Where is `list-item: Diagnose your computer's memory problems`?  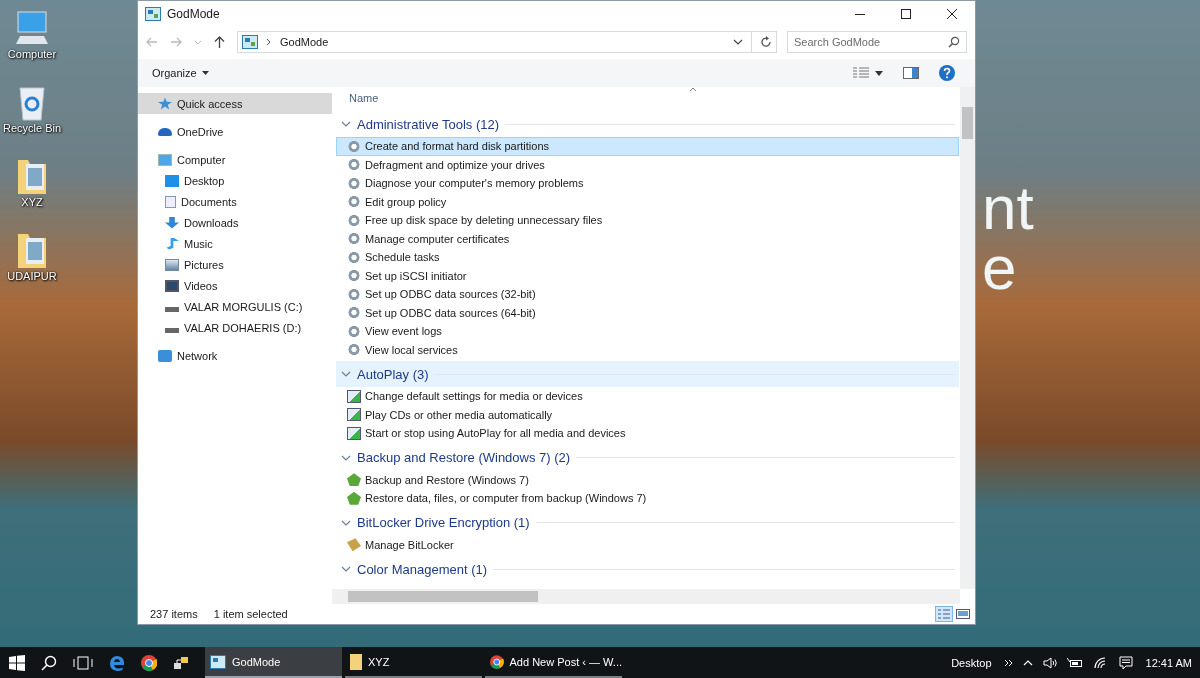
list-item: Diagnose your computer's memory problems is located at coordinates (647, 183).